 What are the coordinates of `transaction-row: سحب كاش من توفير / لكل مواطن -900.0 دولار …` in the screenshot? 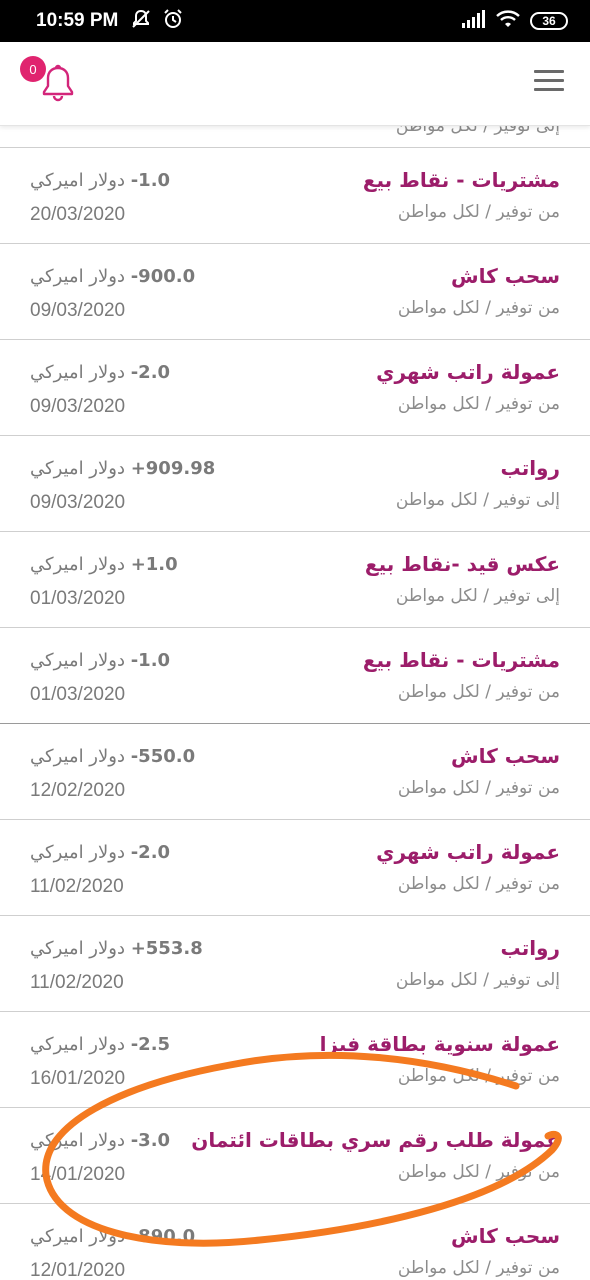 It's located at (295, 292).